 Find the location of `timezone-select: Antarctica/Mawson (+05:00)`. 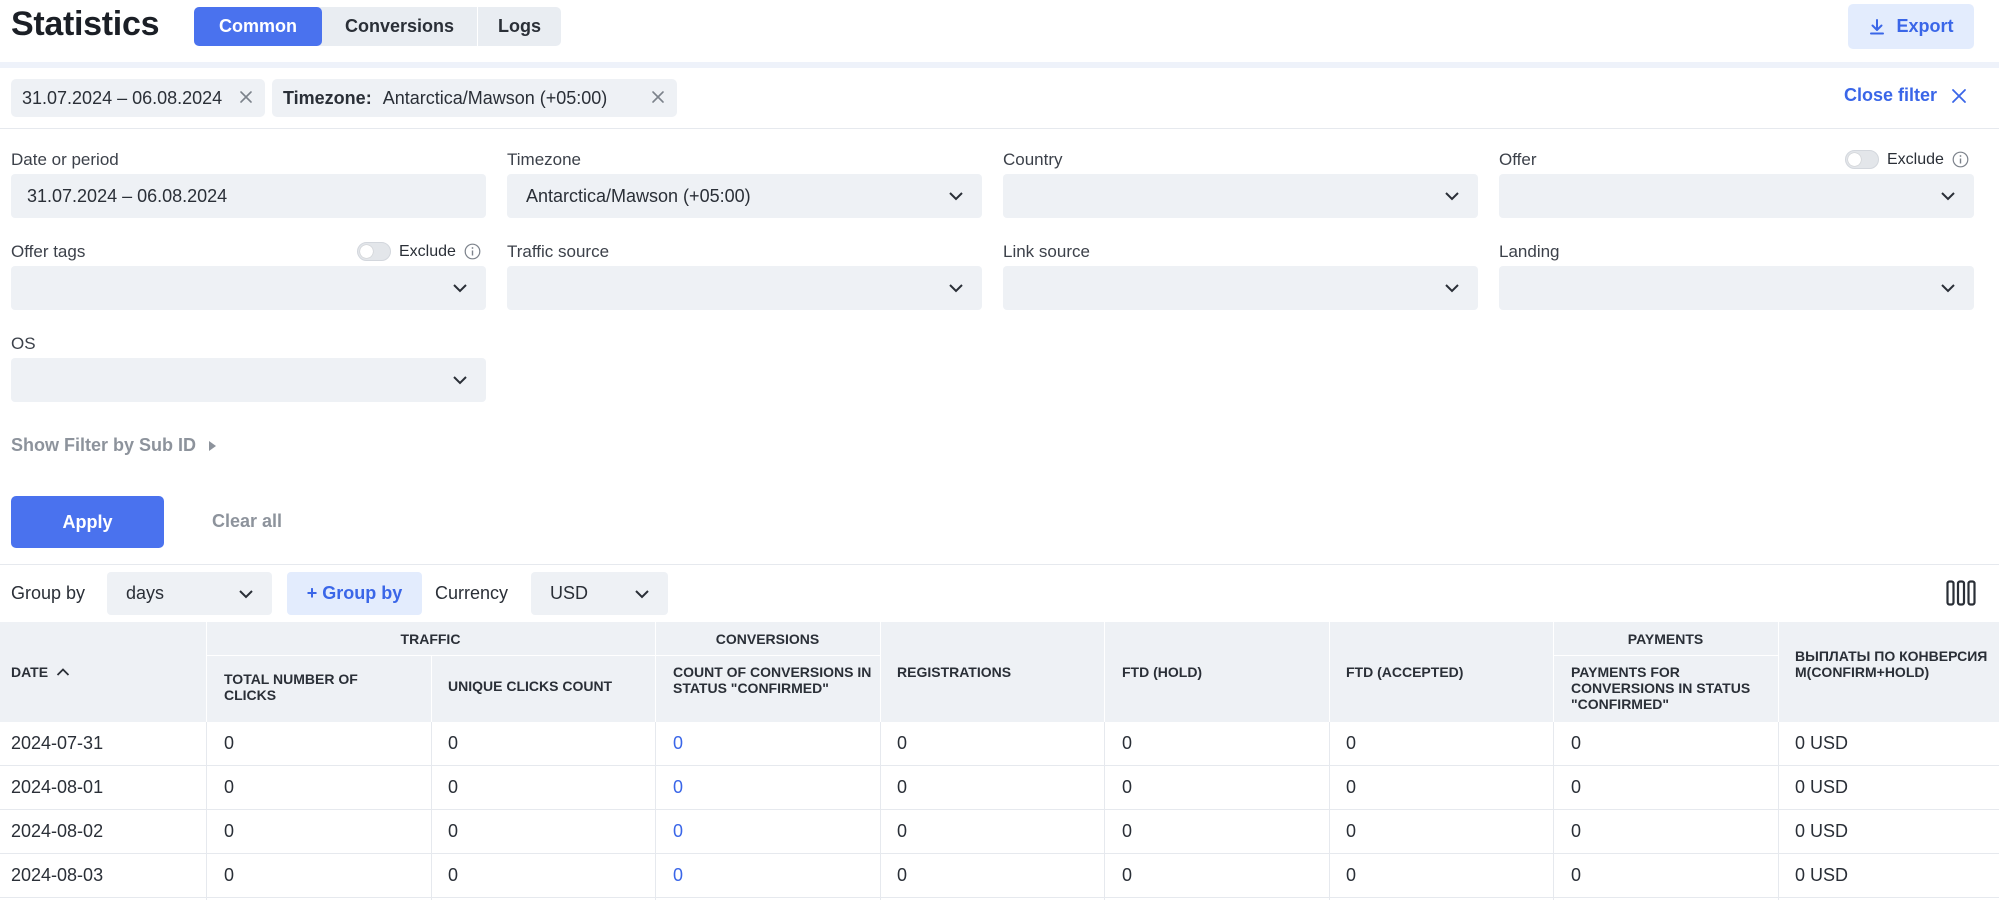

timezone-select: Antarctica/Mawson (+05:00) is located at coordinates (744, 196).